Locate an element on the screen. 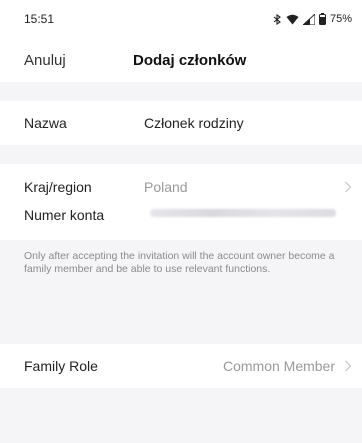  chevron-right-icon is located at coordinates (348, 366).